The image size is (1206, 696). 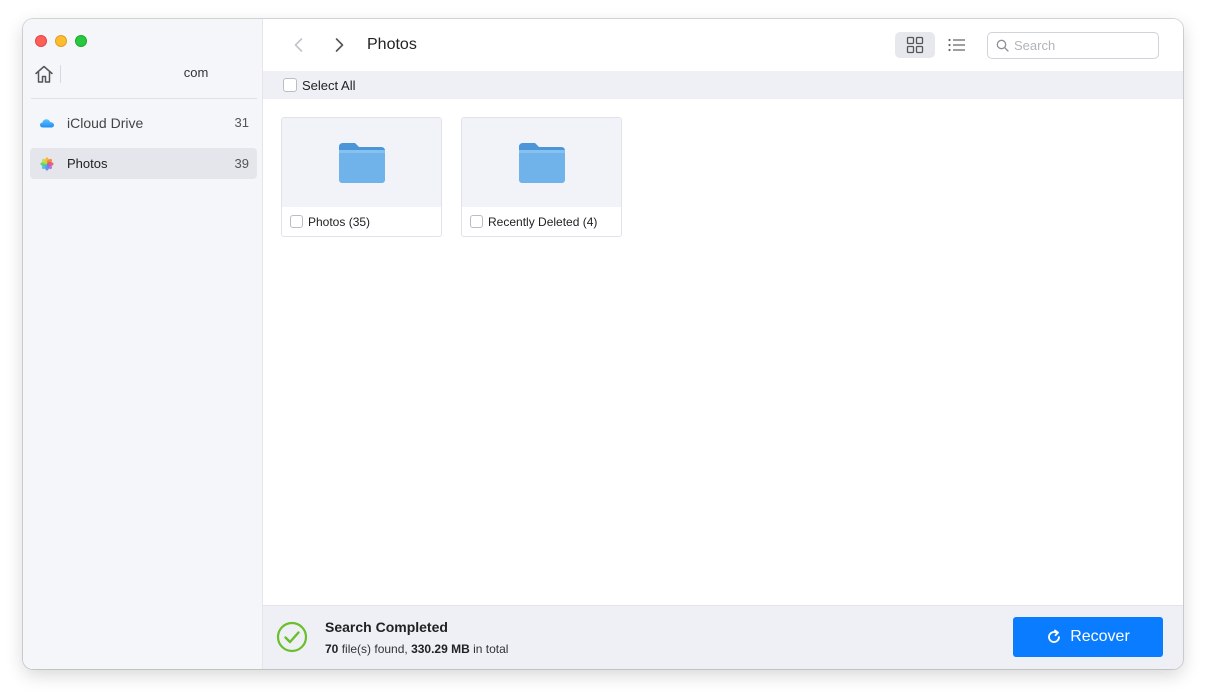 What do you see at coordinates (1054, 636) in the screenshot?
I see `refresh-icon` at bounding box center [1054, 636].